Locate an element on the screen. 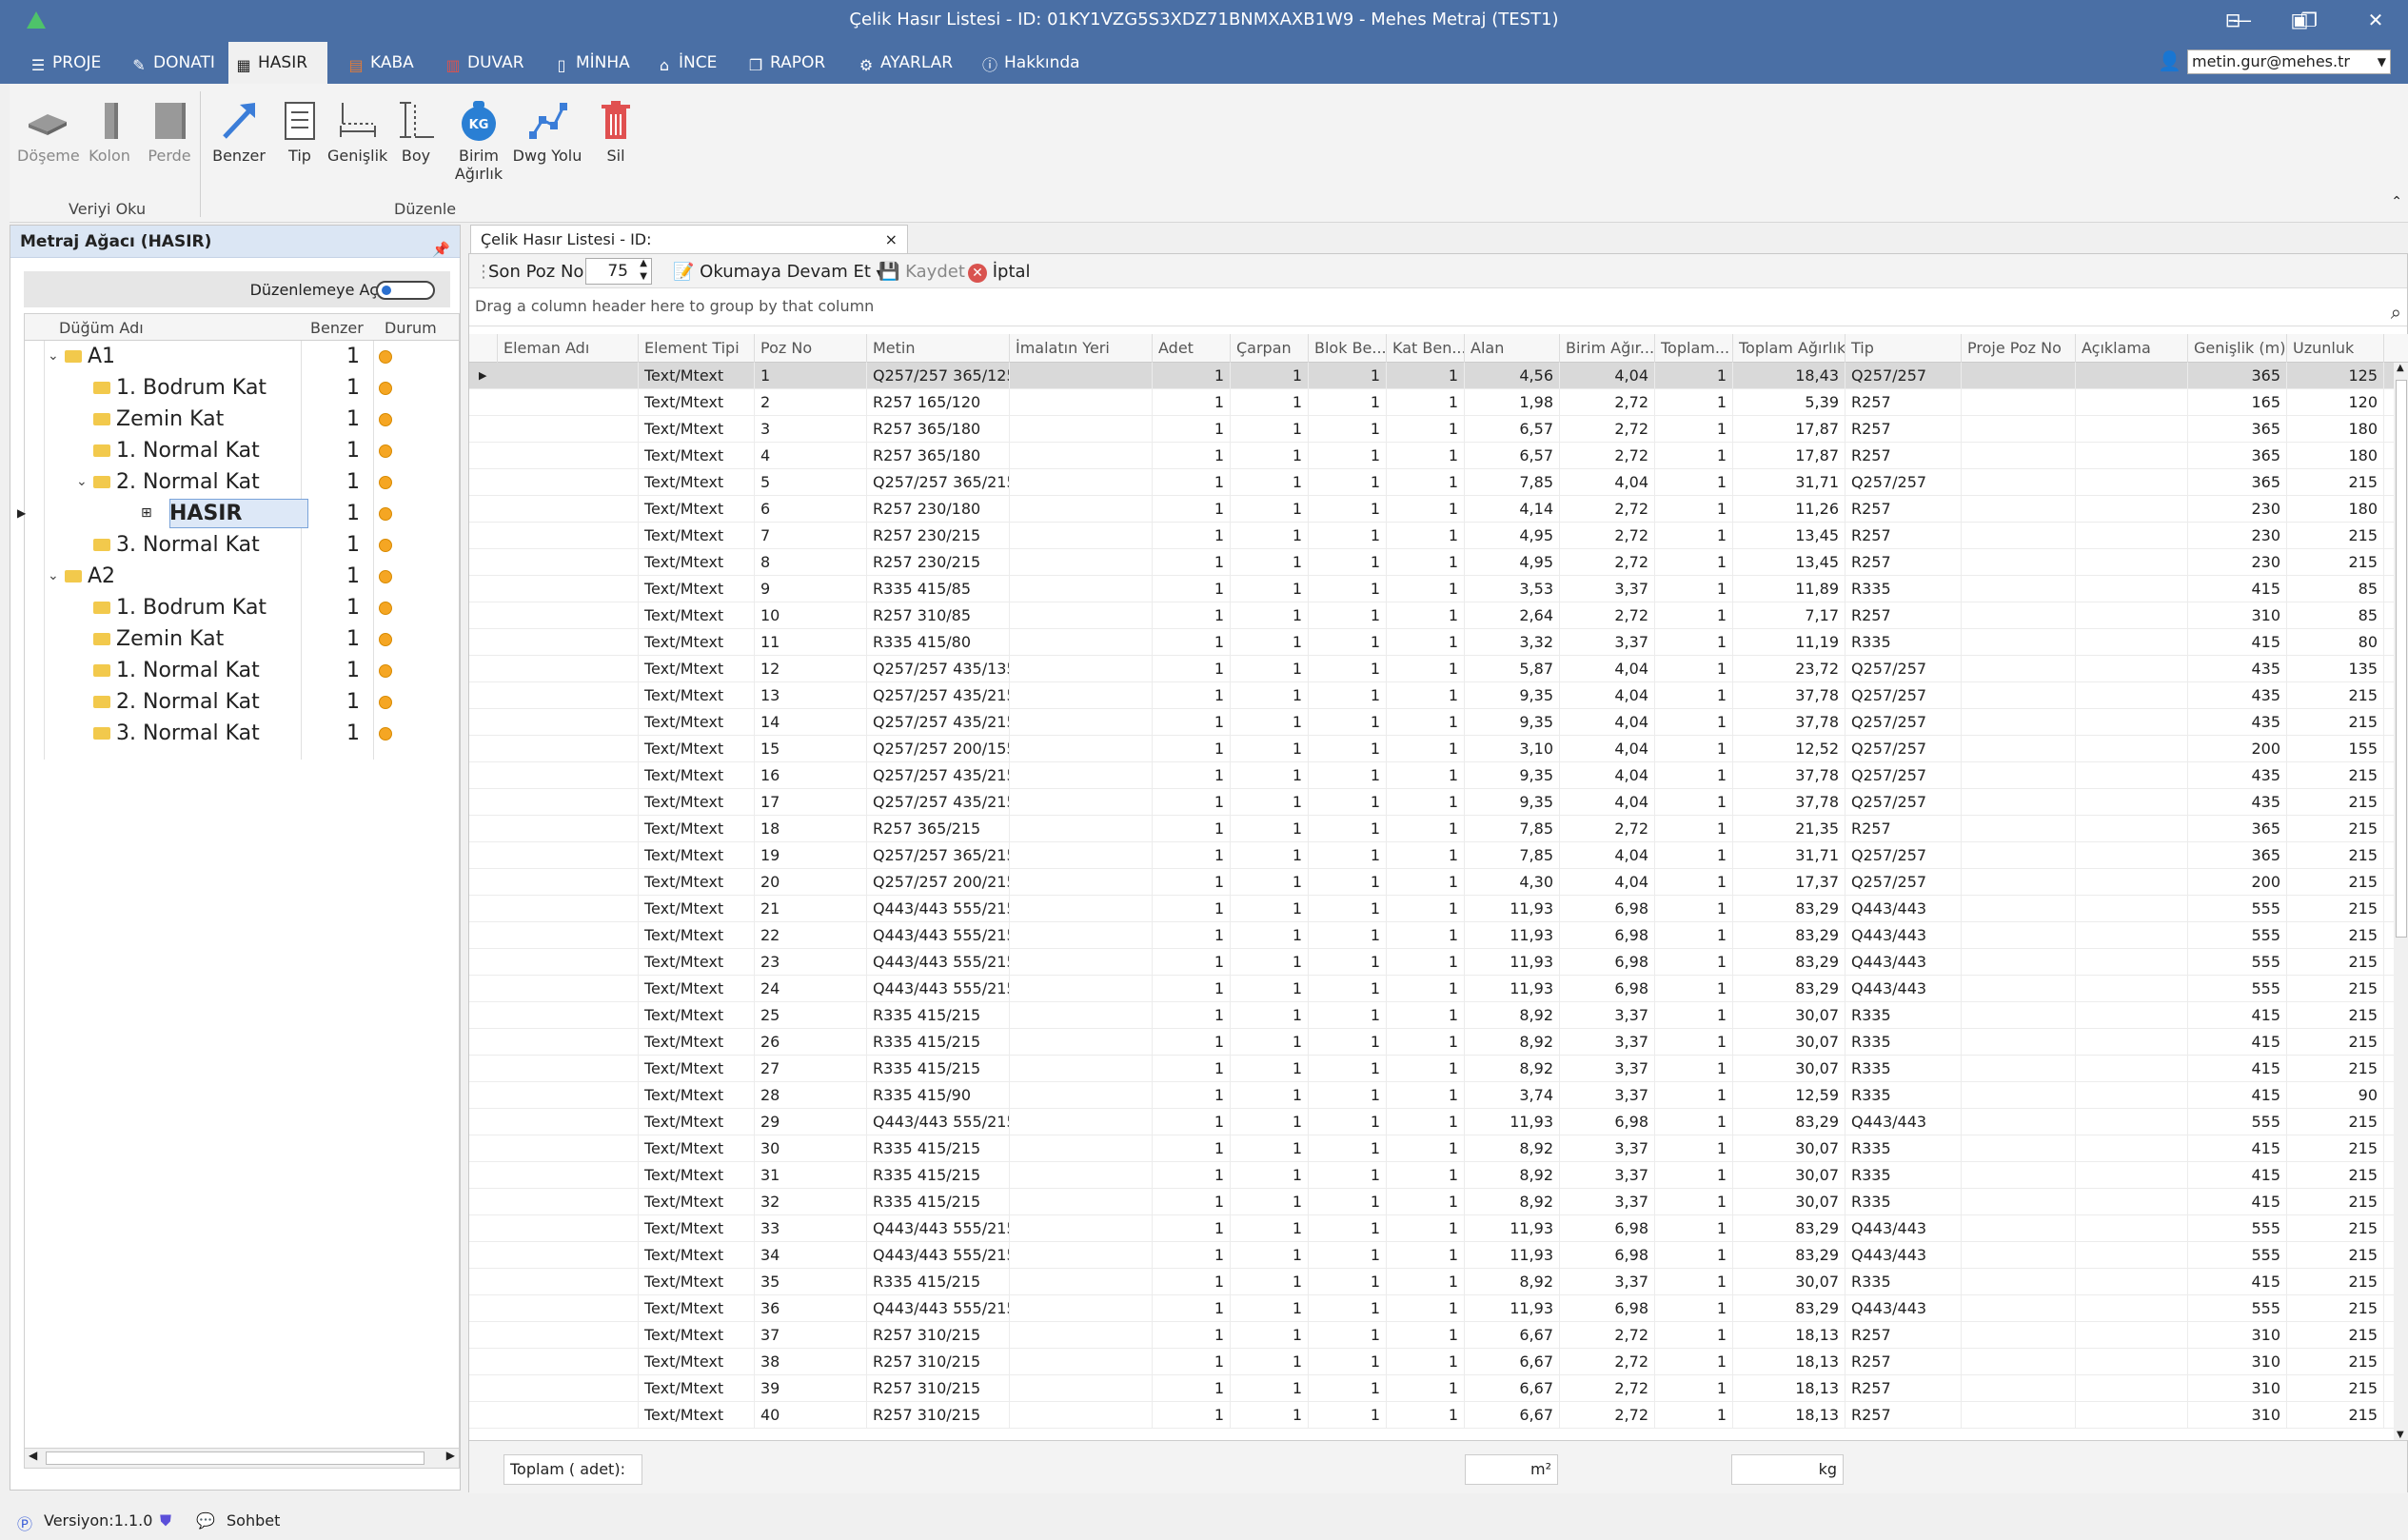 This screenshot has width=2408, height=1540. table-cell: R335 415/215 is located at coordinates (938, 1042).